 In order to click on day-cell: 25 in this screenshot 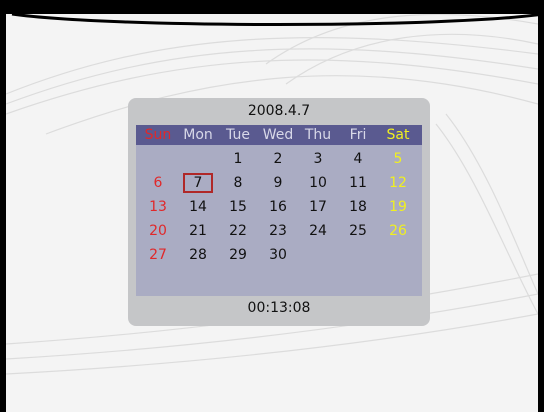, I will do `click(358, 231)`.